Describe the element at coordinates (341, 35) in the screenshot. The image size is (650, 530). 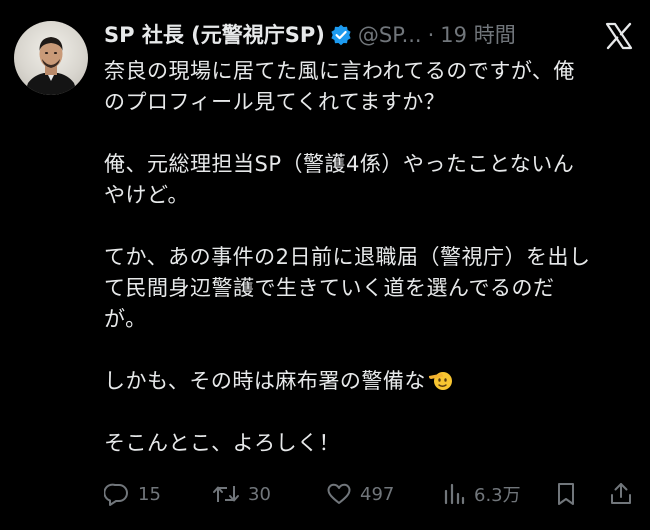
I see `verified-badge-icon` at that location.